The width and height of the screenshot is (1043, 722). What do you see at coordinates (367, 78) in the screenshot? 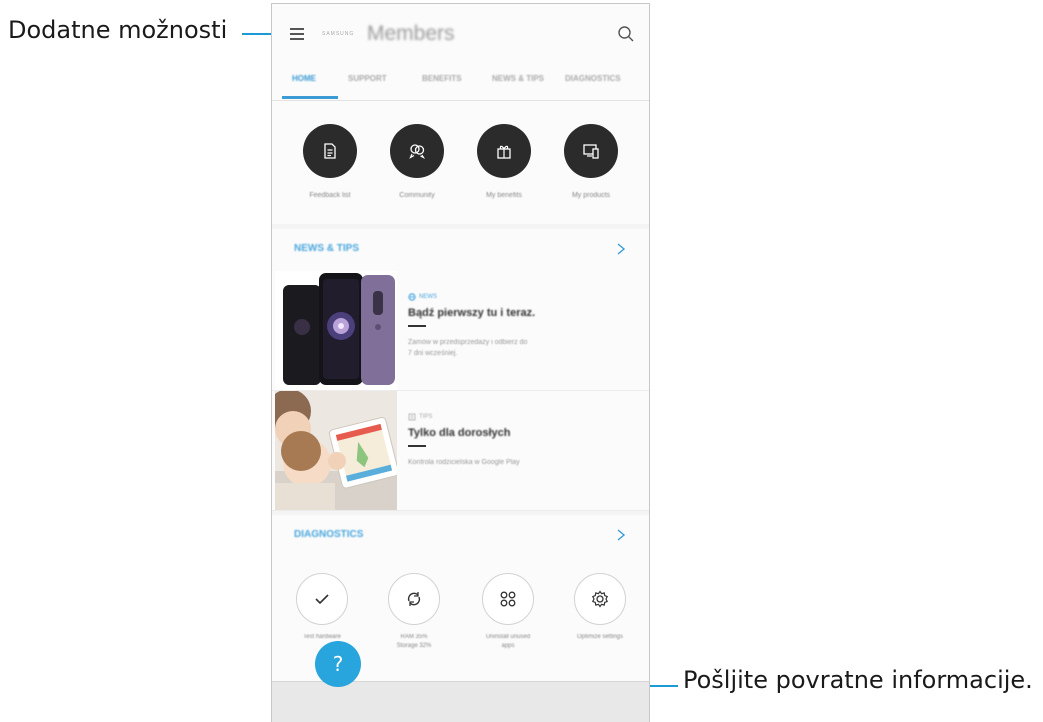
I see `tab-support: SUPPORT` at bounding box center [367, 78].